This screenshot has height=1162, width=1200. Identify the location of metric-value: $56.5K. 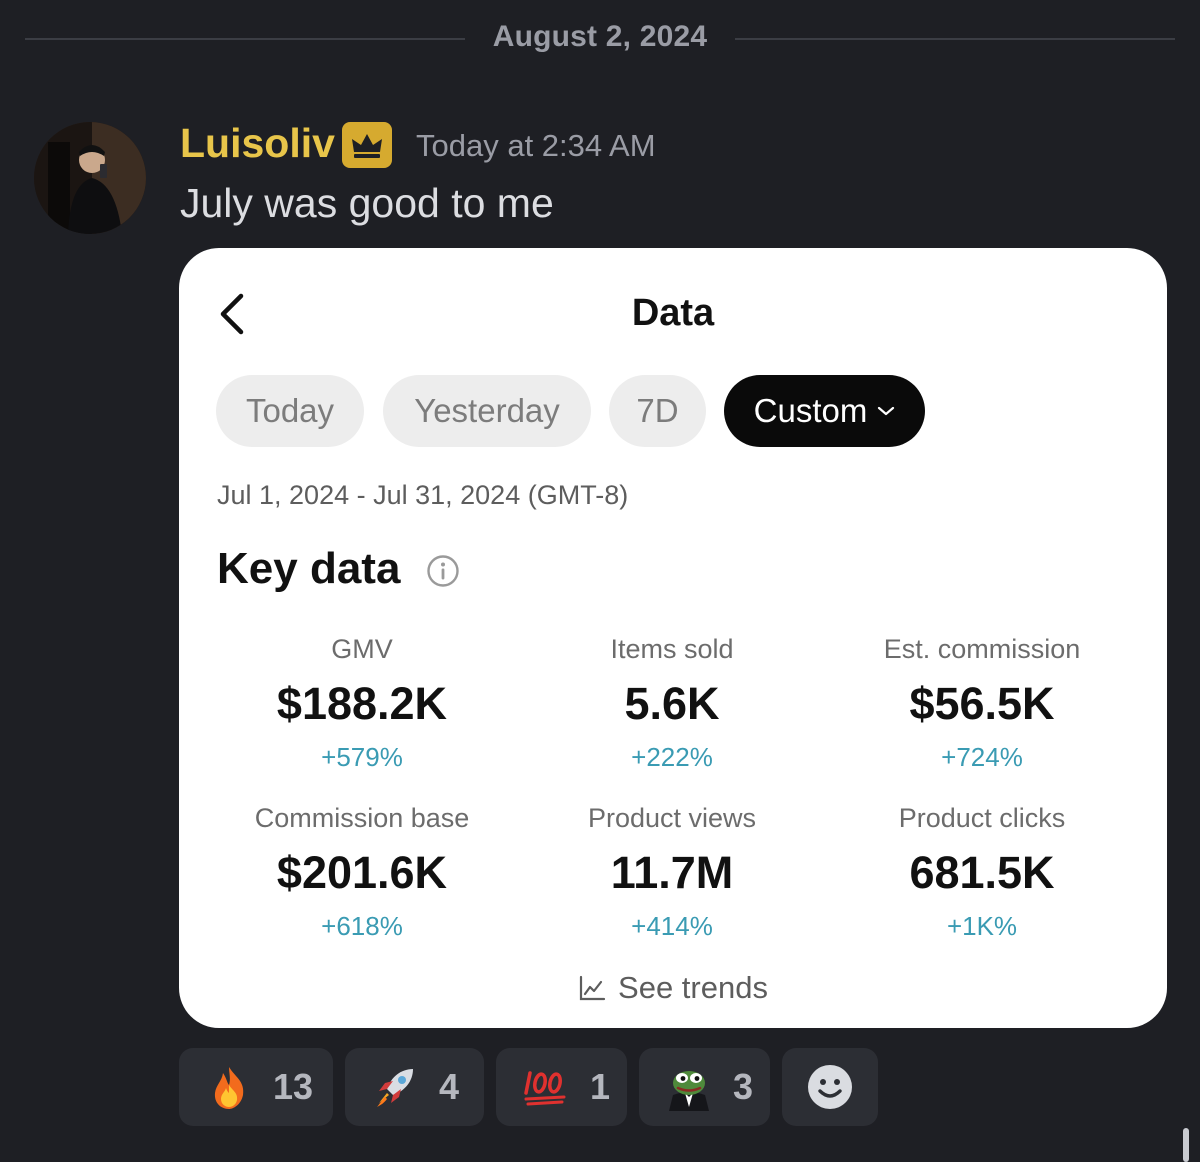
(982, 703).